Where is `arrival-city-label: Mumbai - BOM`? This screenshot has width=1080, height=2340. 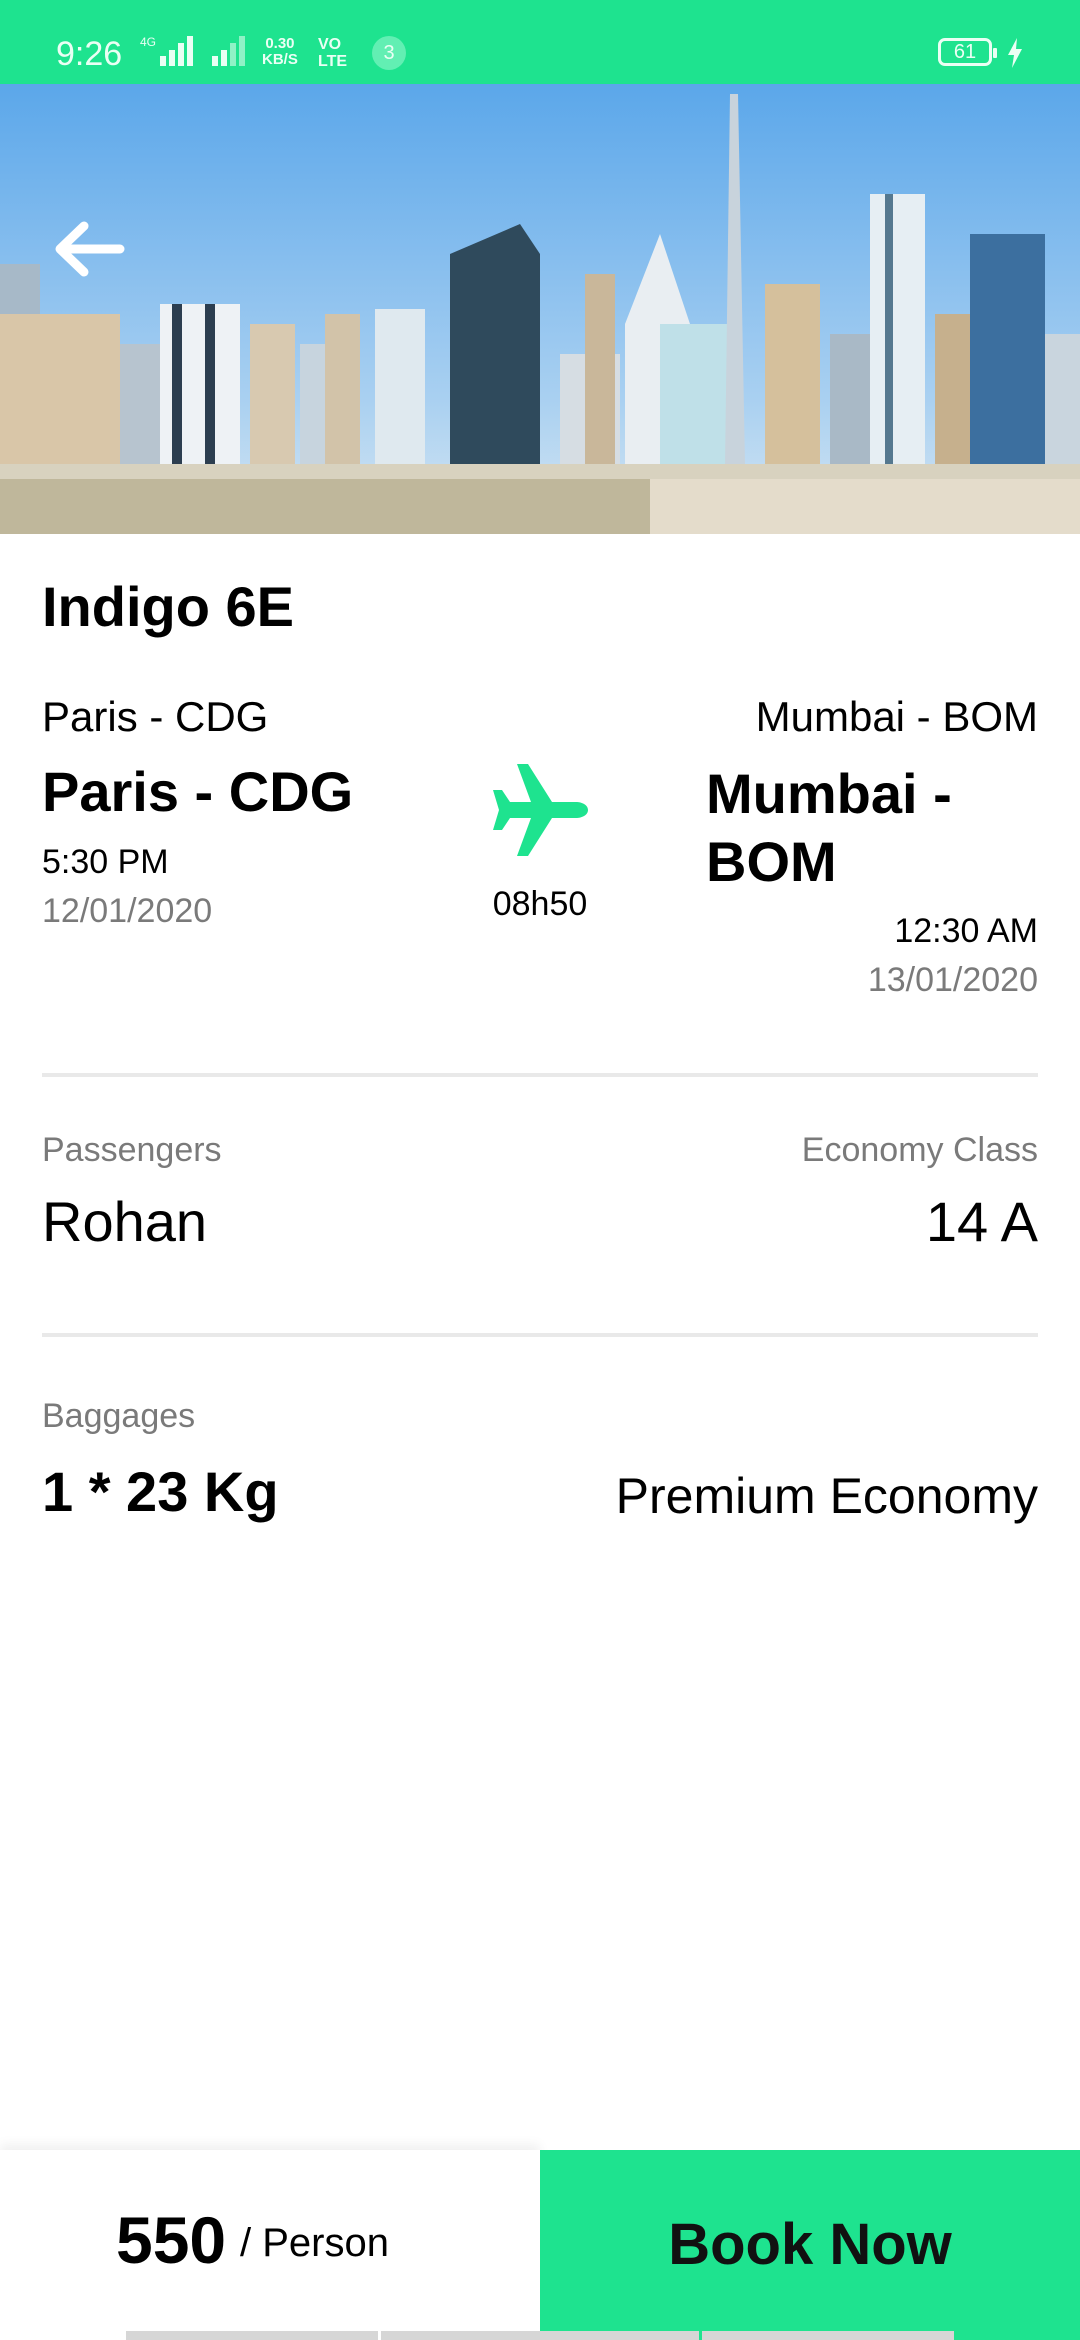 arrival-city-label: Mumbai - BOM is located at coordinates (896, 716).